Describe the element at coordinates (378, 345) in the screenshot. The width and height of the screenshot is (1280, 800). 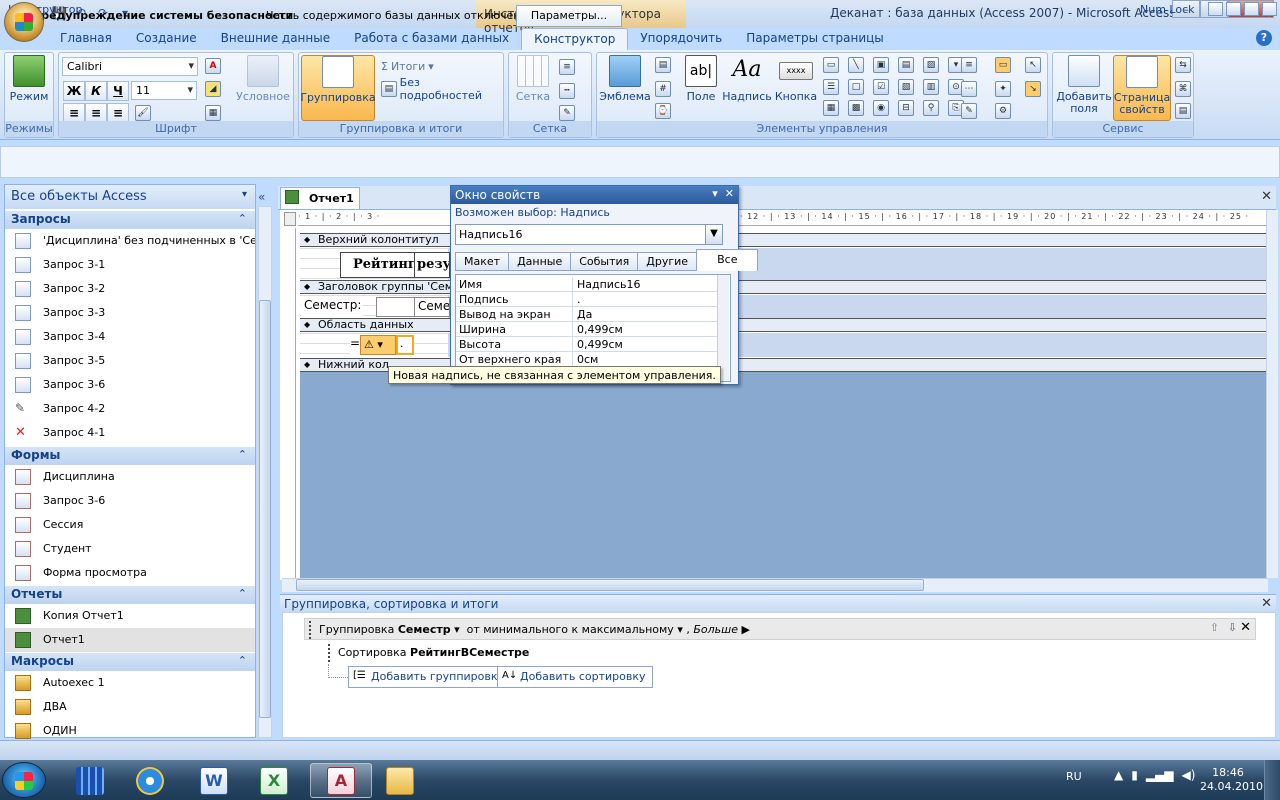
I see `smart-tag-warning-icon: ⚠ ▾` at that location.